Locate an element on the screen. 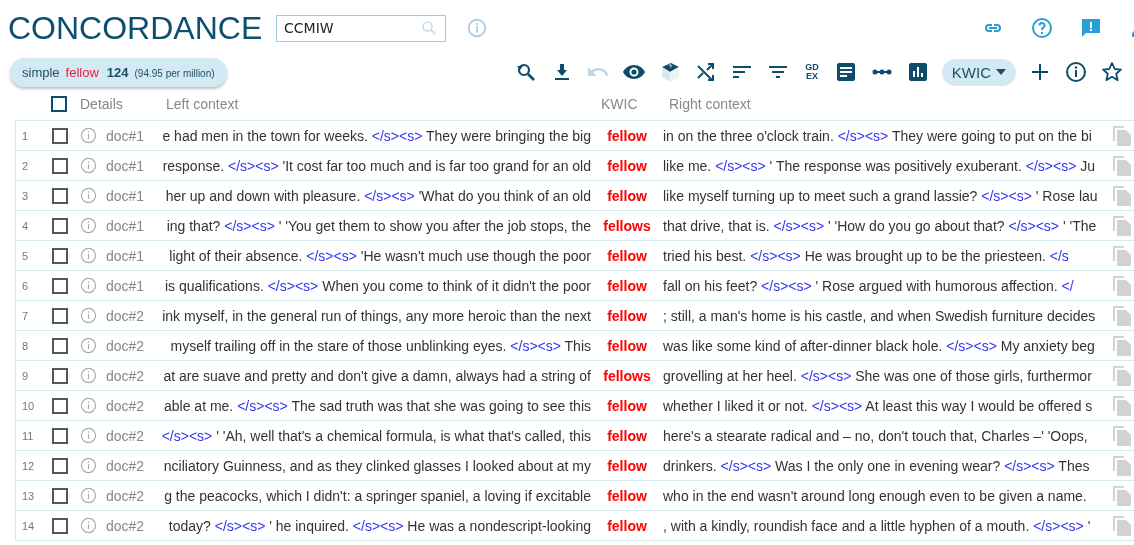 Image resolution: width=1134 pixels, height=545 pixels. caret-icon is located at coordinates (1001, 72).